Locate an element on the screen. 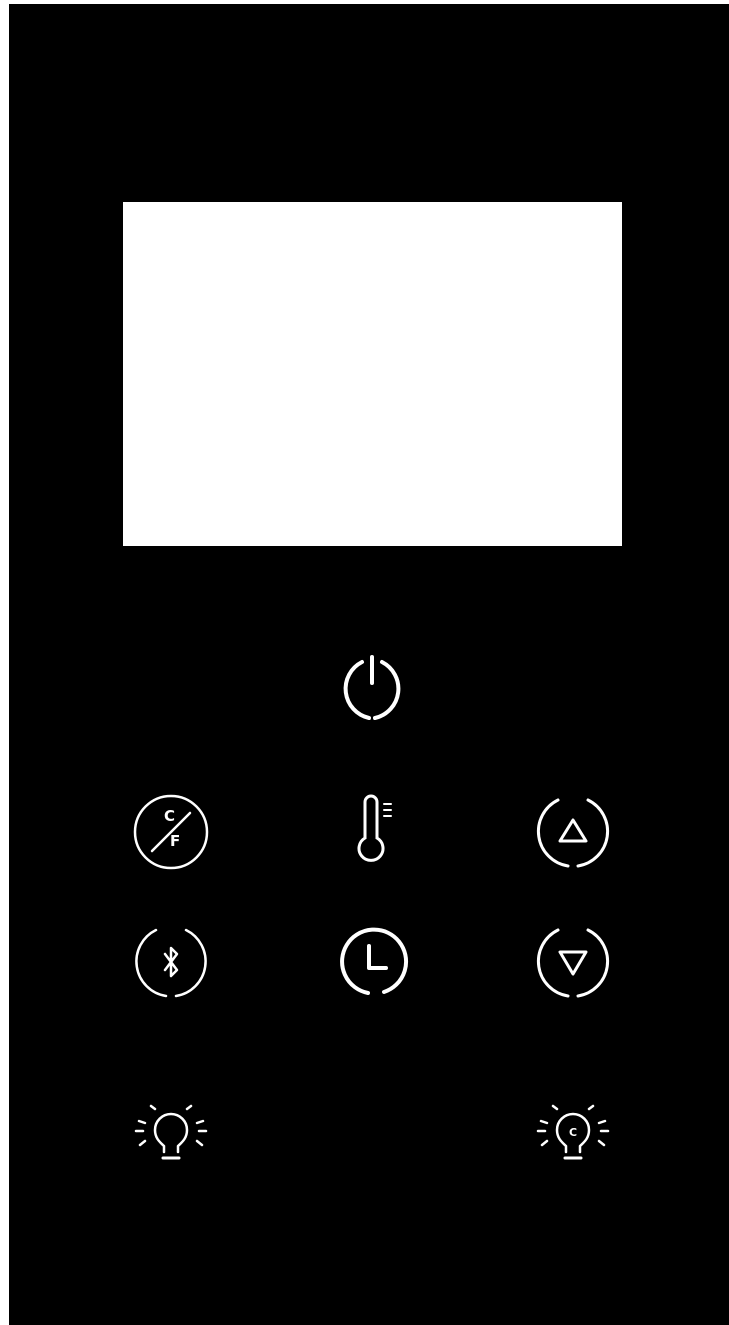 This screenshot has height=1325, width=729. color-light-label: C is located at coordinates (573, 1132).